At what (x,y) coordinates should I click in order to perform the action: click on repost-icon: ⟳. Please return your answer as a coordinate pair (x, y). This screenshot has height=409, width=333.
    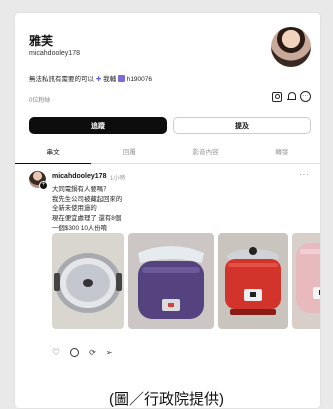
    Looking at the image, I should click on (92, 352).